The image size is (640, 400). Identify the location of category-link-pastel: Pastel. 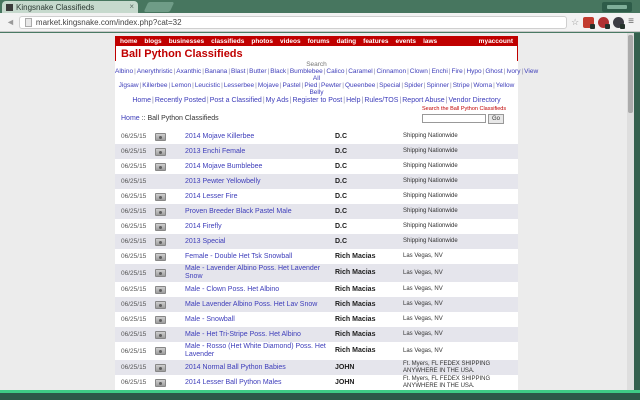
(292, 85).